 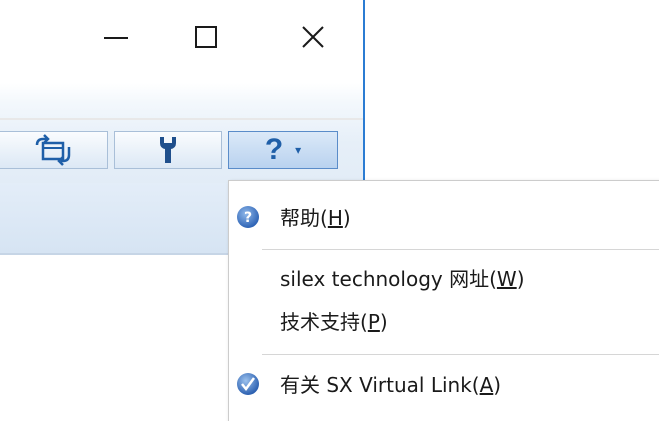 I want to click on minimize-icon, so click(x=116, y=38).